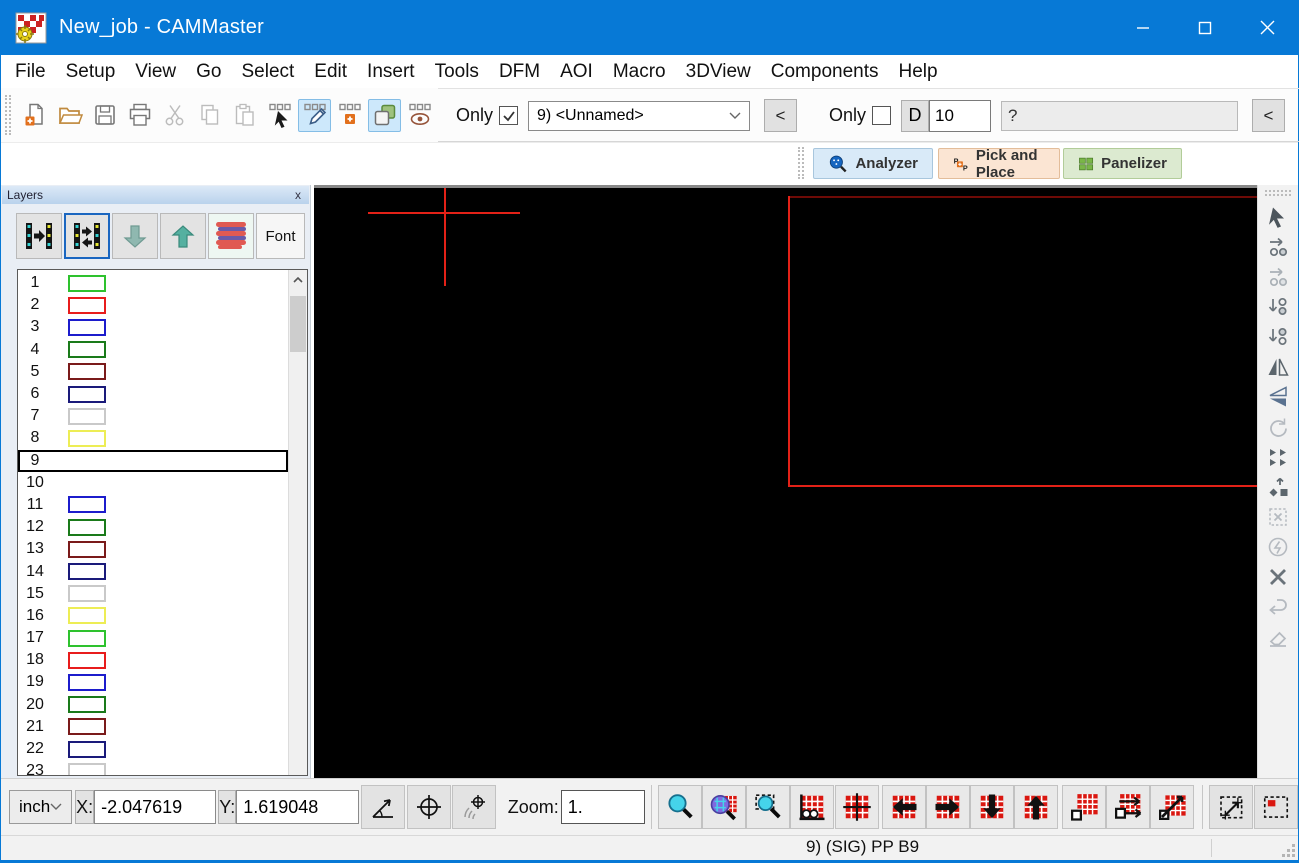  What do you see at coordinates (349, 115) in the screenshot?
I see `add-objects-button` at bounding box center [349, 115].